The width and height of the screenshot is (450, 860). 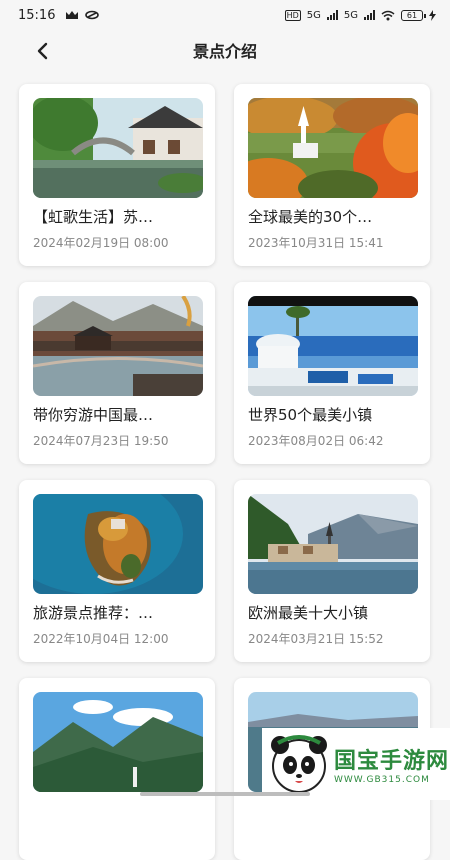 What do you see at coordinates (37, 15) in the screenshot?
I see `status-time: 15:16` at bounding box center [37, 15].